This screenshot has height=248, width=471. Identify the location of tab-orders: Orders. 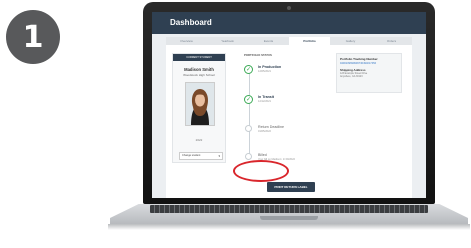
(391, 41).